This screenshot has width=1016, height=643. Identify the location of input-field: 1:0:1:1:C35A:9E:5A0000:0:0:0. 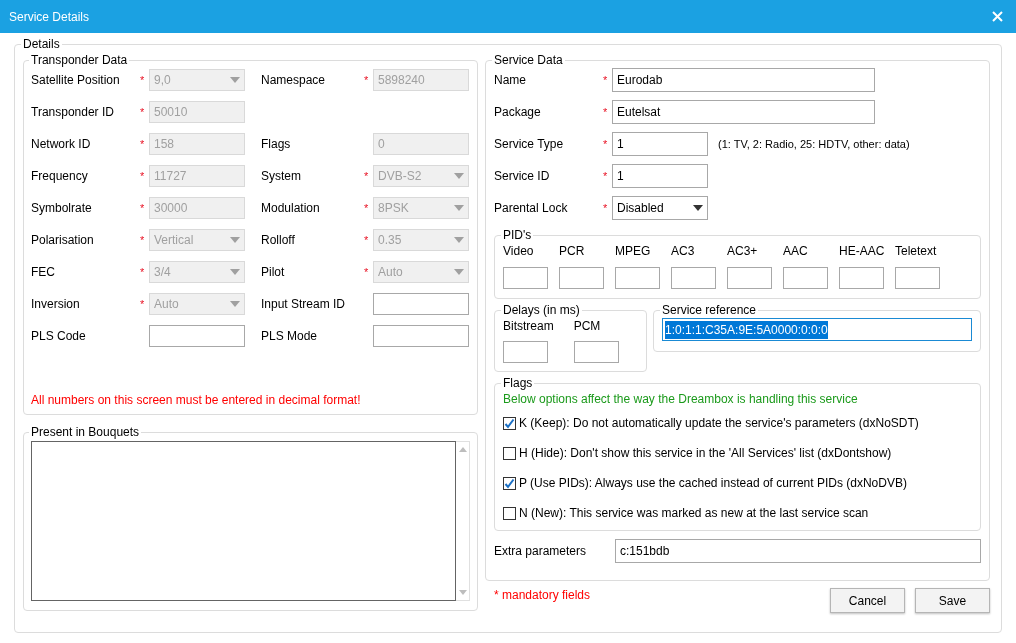
(817, 329).